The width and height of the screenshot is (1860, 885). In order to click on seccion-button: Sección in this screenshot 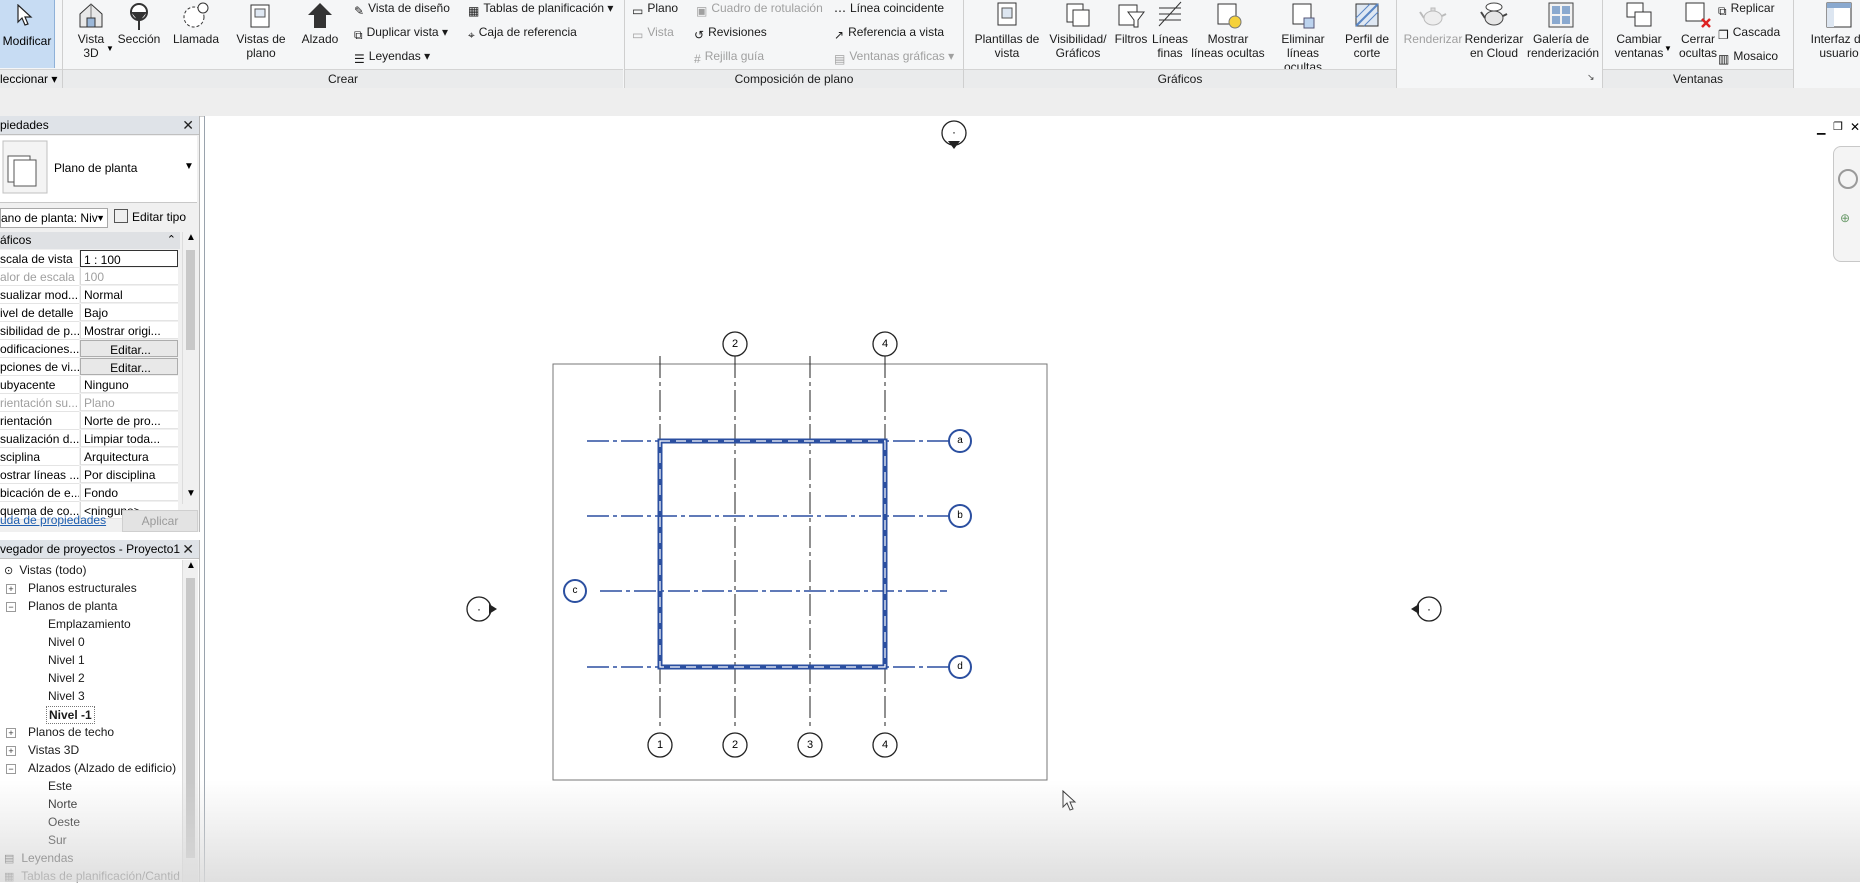, I will do `click(139, 23)`.